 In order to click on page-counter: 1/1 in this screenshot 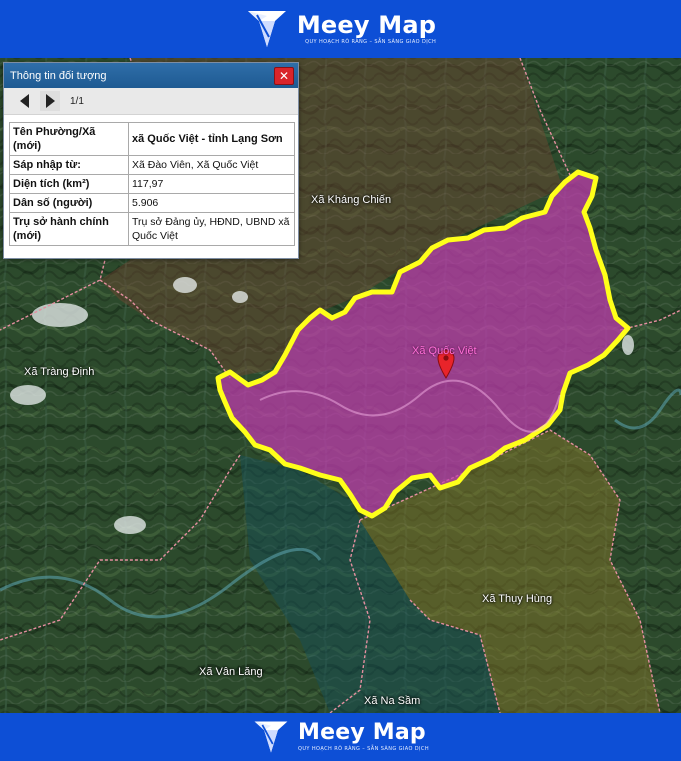, I will do `click(77, 101)`.